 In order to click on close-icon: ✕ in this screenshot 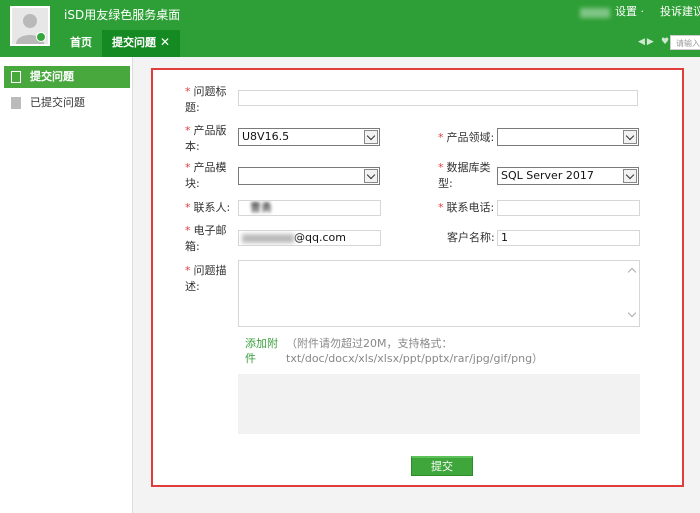, I will do `click(165, 42)`.